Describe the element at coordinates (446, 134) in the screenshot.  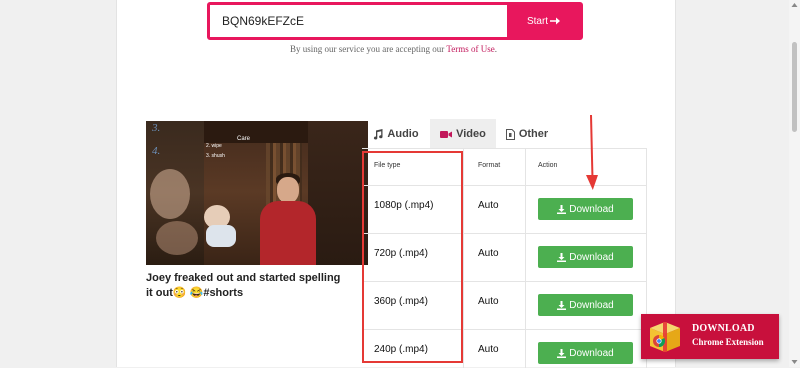
I see `video-camera-icon` at that location.